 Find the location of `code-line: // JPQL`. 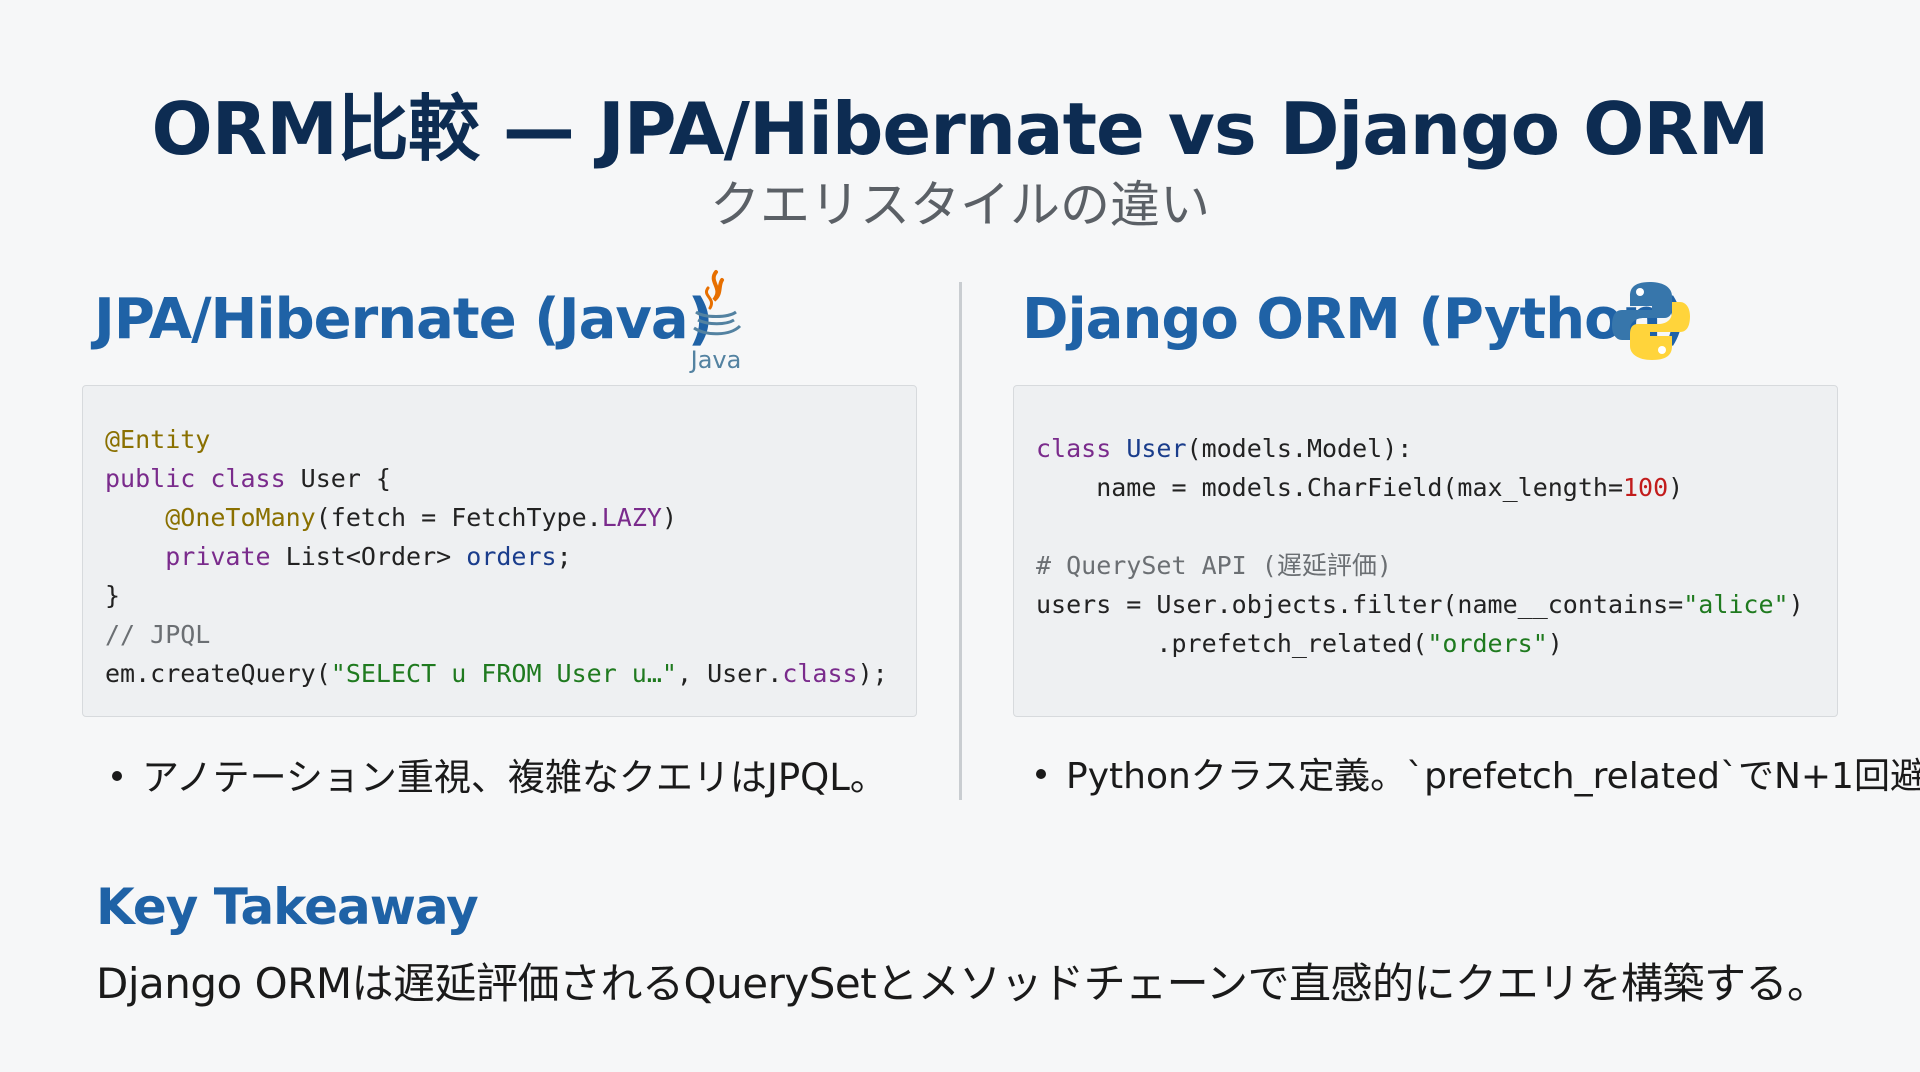

code-line: // JPQL is located at coordinates (510, 634).